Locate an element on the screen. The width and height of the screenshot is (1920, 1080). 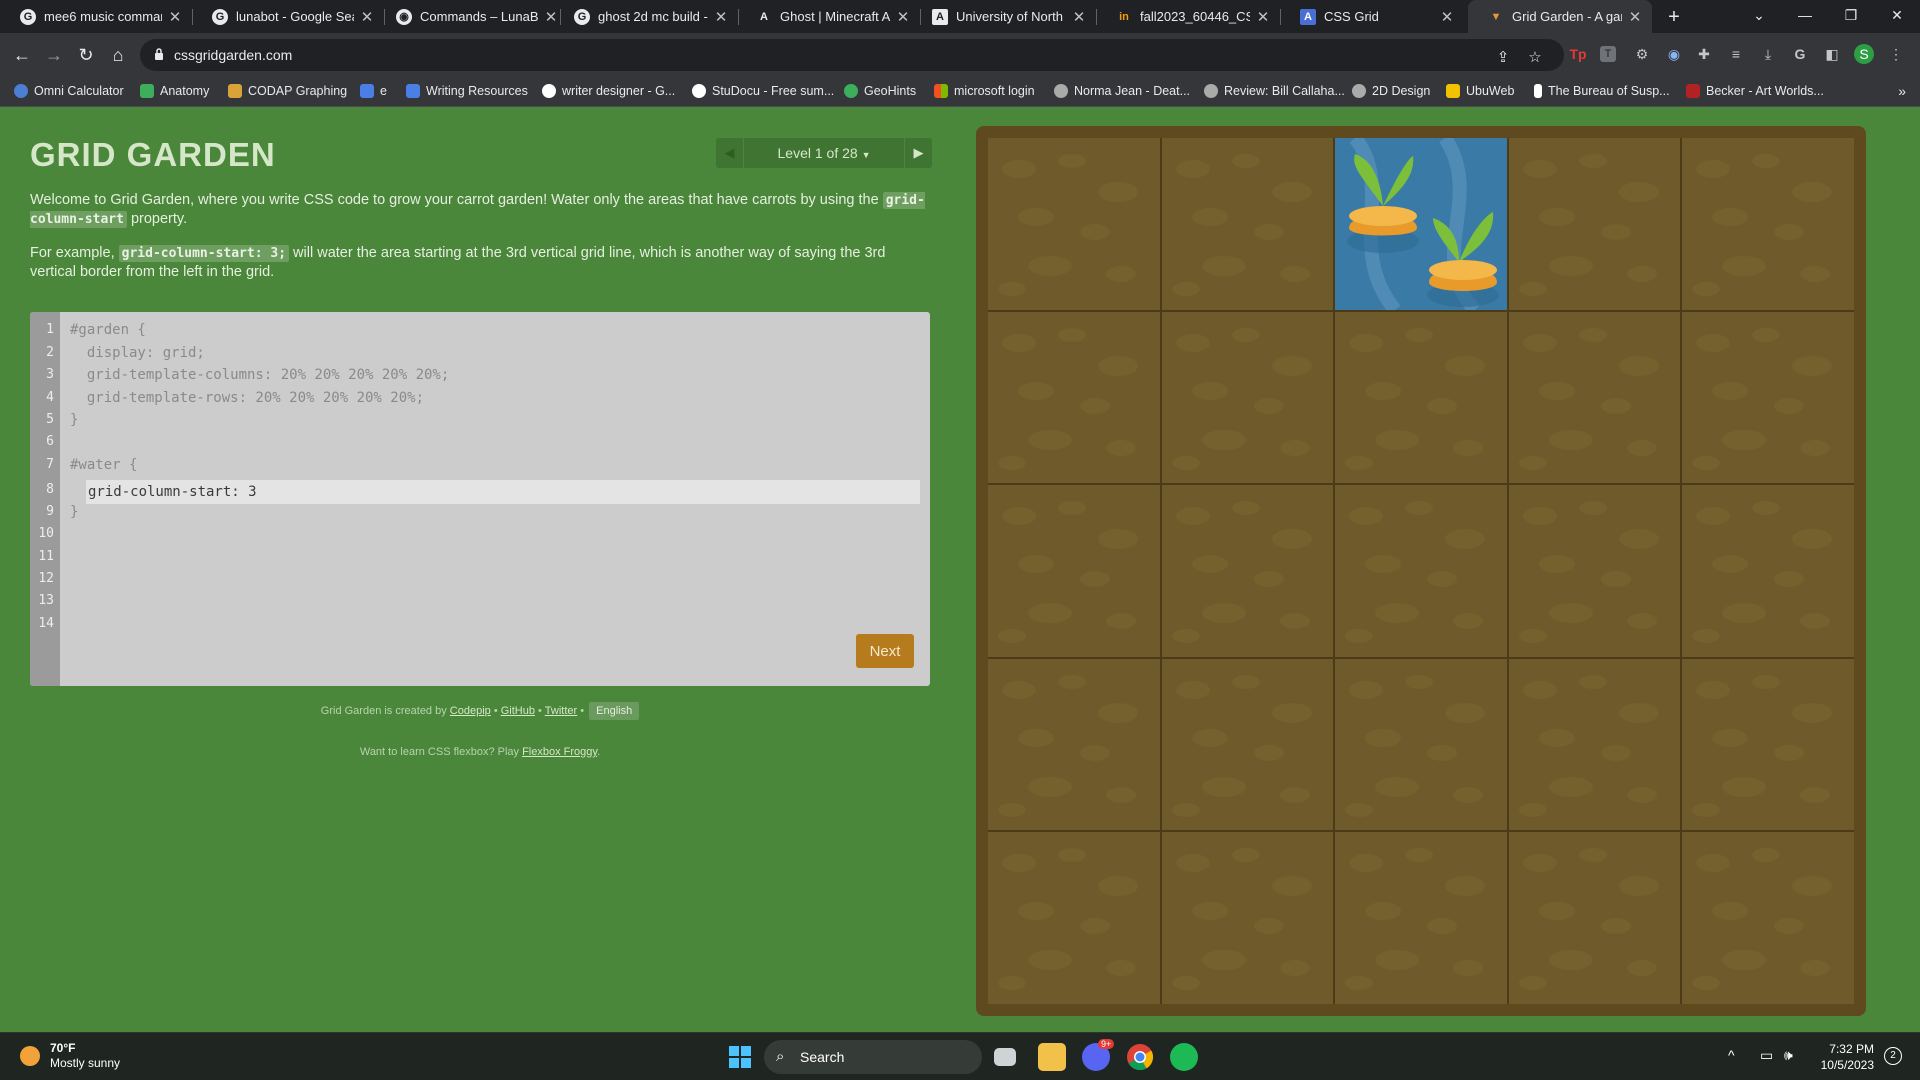
bookmark-item: Omni Calculator is located at coordinates (69, 91).